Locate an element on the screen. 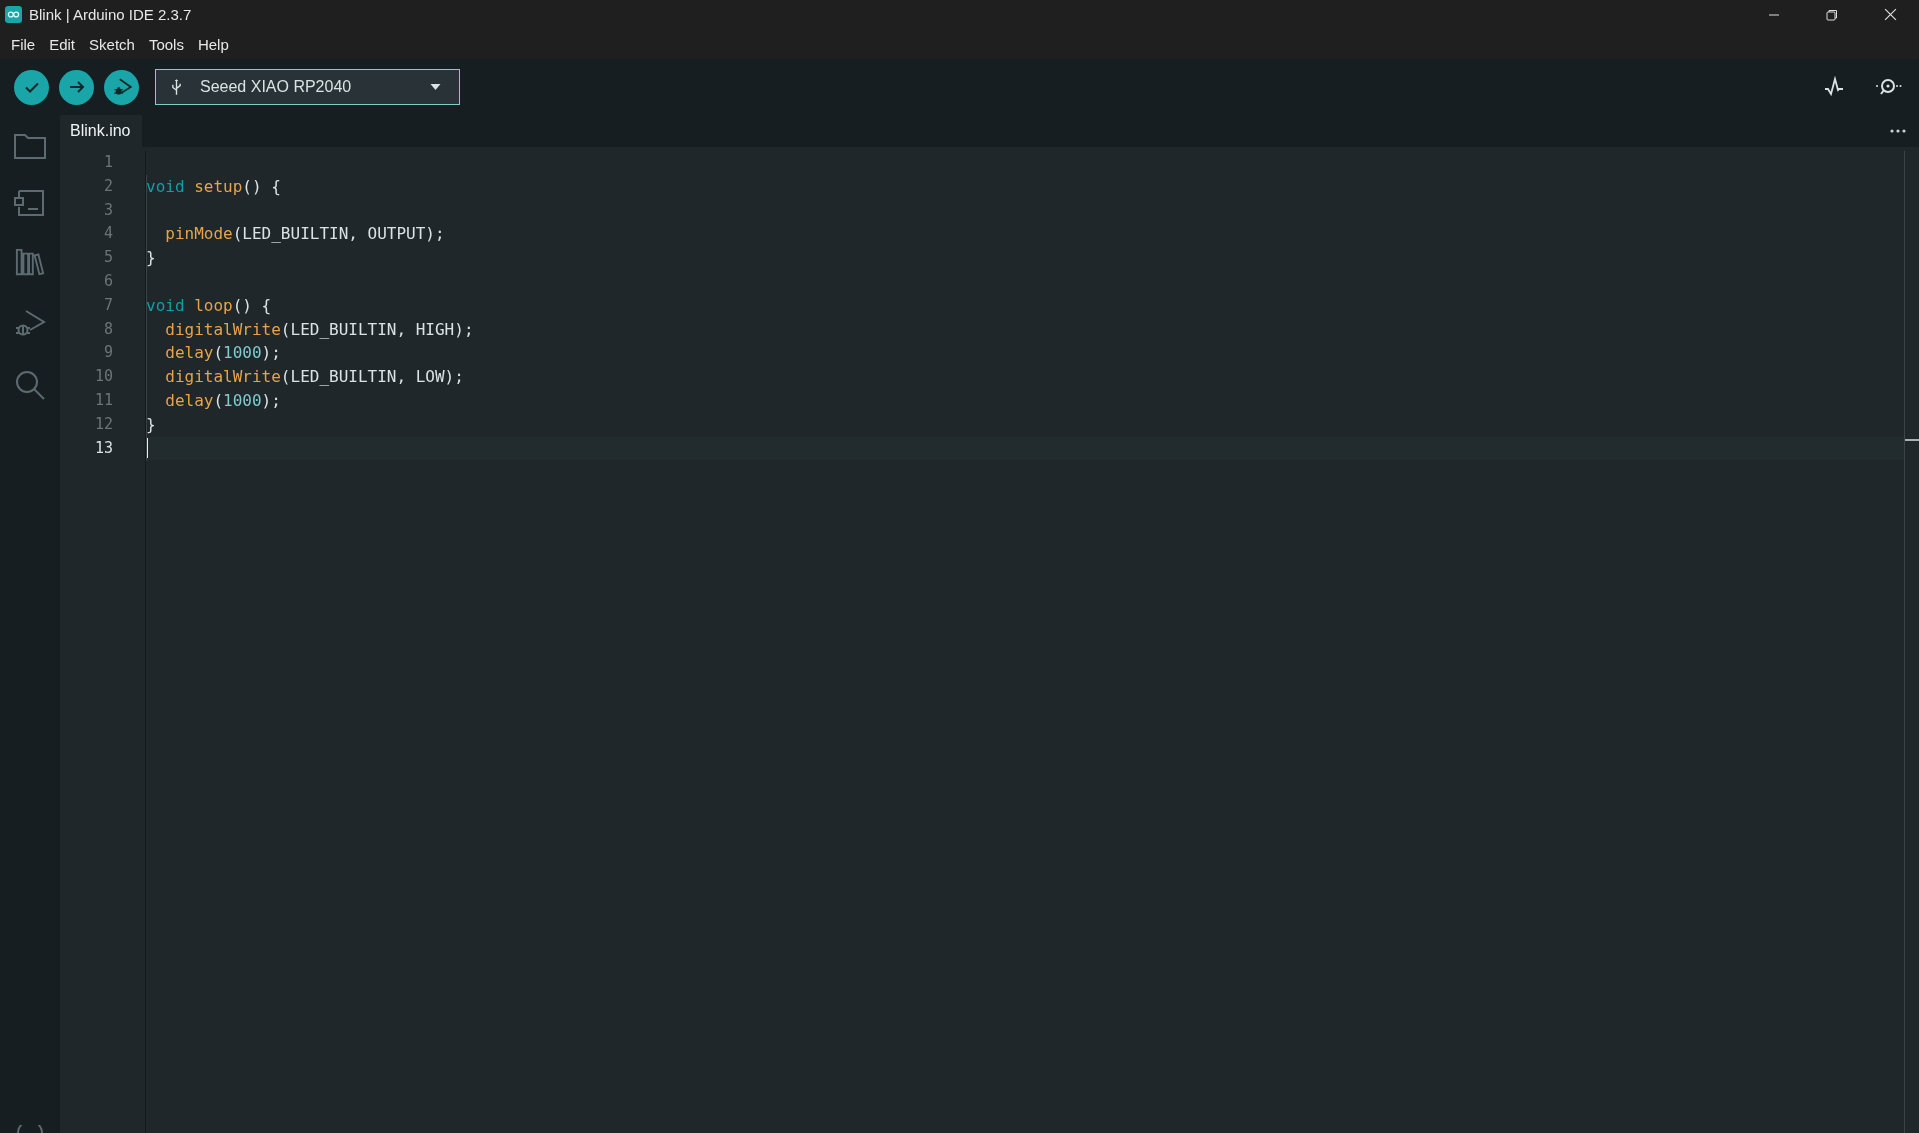 The width and height of the screenshot is (1919, 1133). code-line: digitalWrite(LED_BUILTIN, LOW); is located at coordinates (314, 377).